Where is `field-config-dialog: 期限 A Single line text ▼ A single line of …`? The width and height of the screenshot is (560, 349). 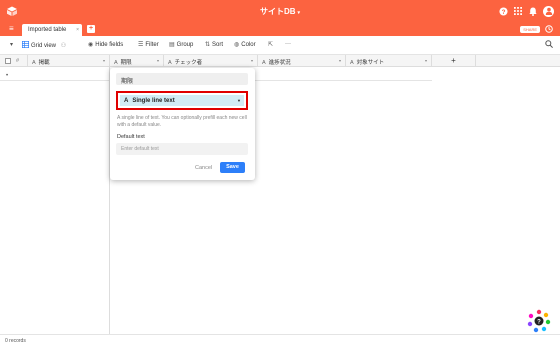 field-config-dialog: 期限 A Single line text ▼ A single line of … is located at coordinates (182, 124).